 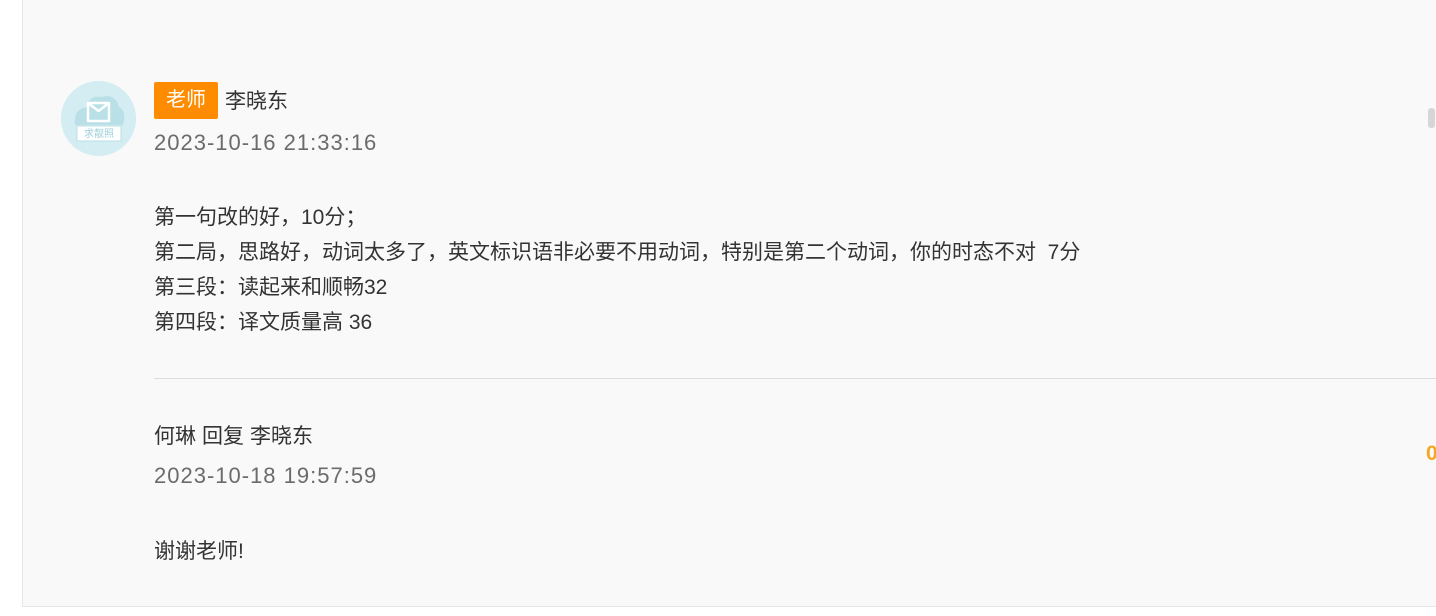 I want to click on reply-to: 李晓东, so click(x=281, y=436).